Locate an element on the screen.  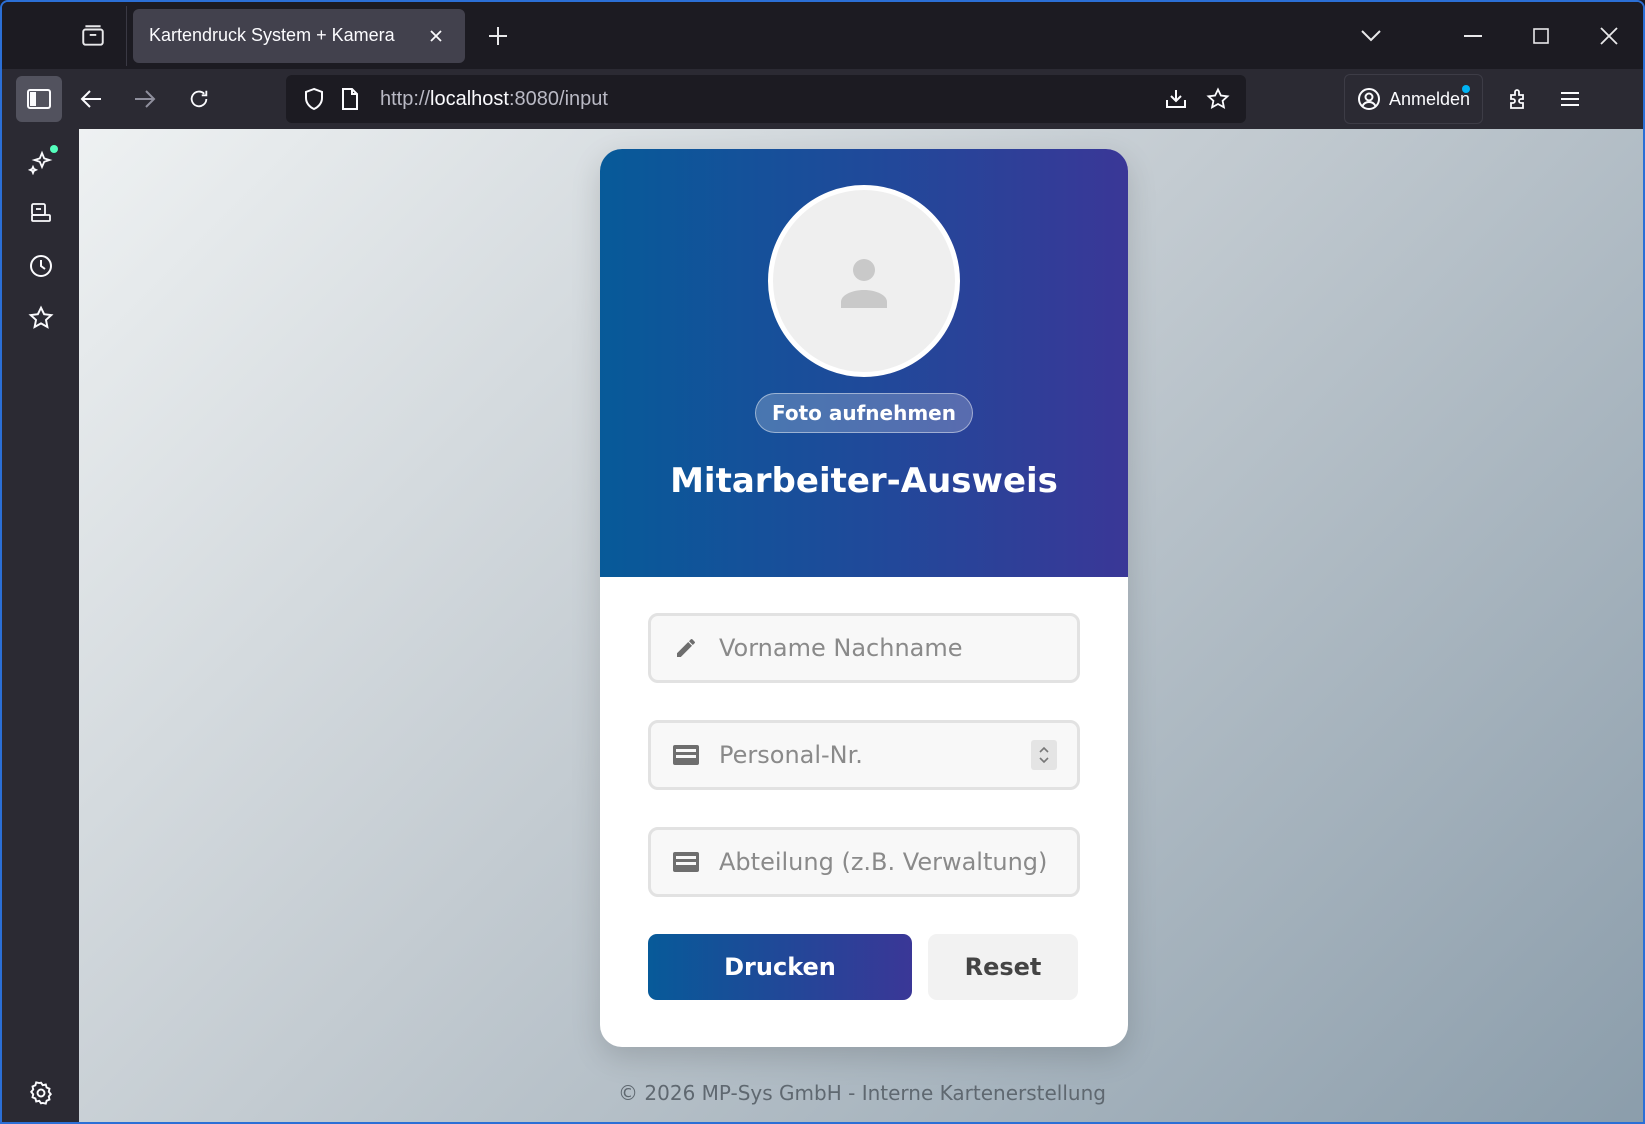
plus-icon is located at coordinates (498, 35).